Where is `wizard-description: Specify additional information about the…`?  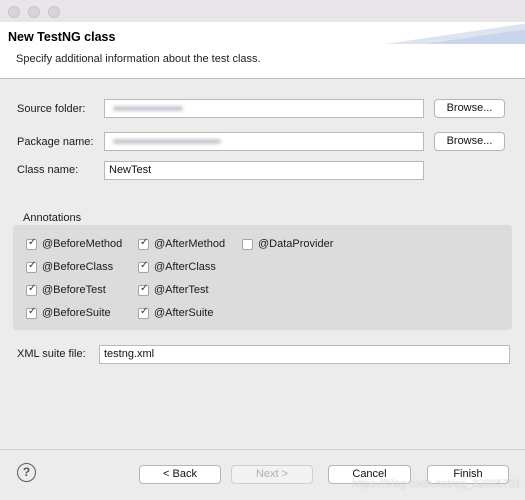 wizard-description: Specify additional information about the… is located at coordinates (138, 59).